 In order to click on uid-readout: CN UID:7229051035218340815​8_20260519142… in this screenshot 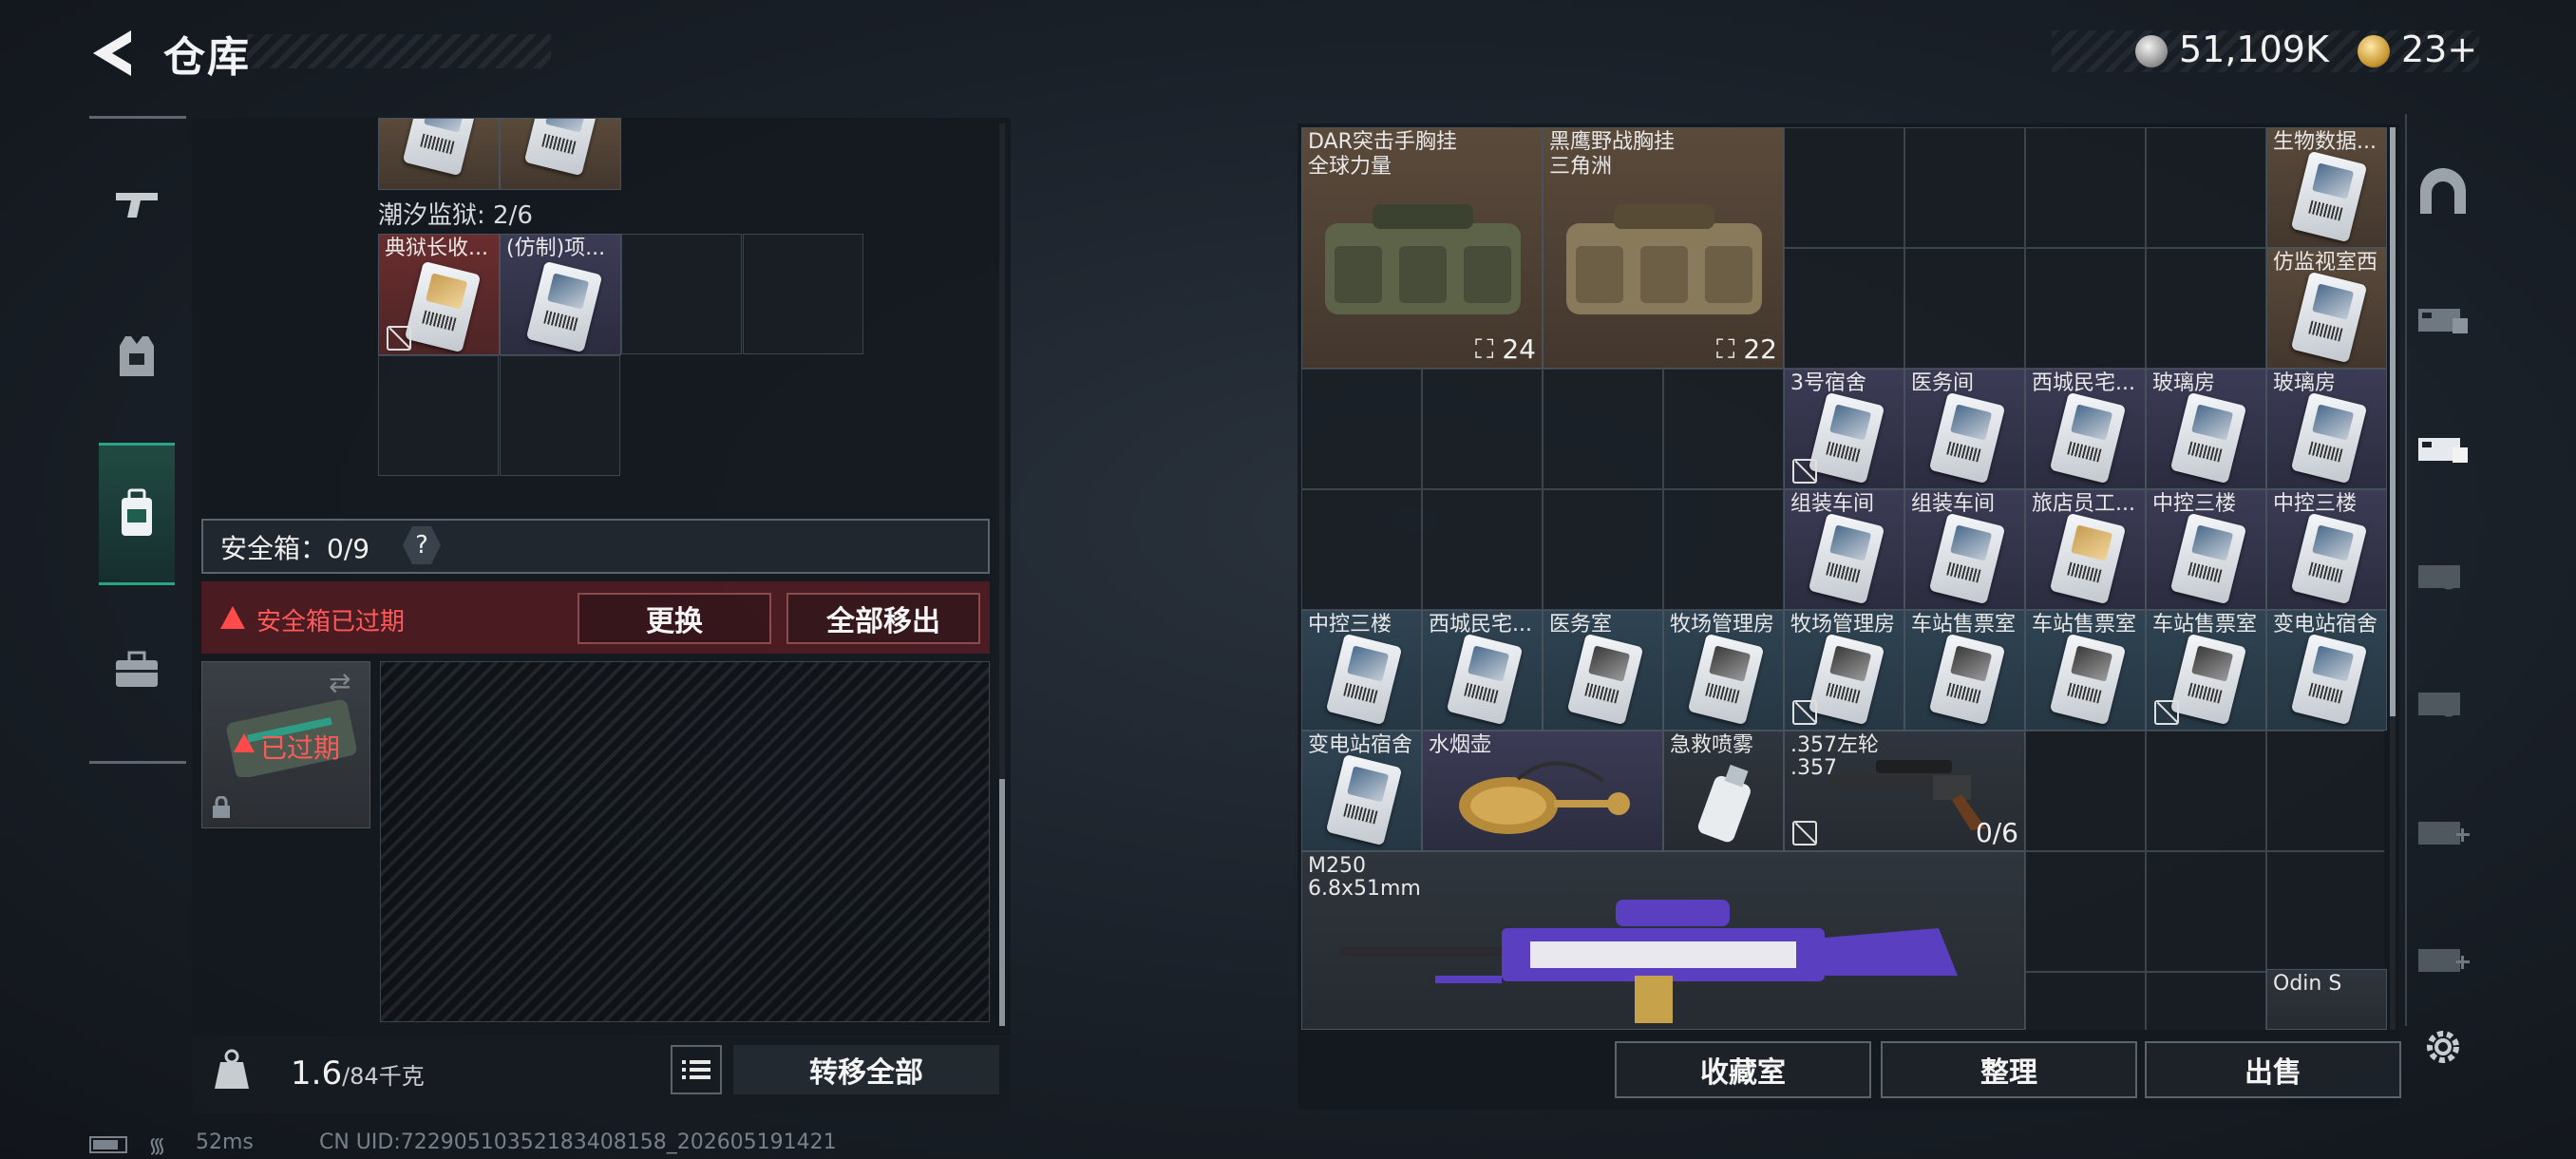, I will do `click(578, 1142)`.